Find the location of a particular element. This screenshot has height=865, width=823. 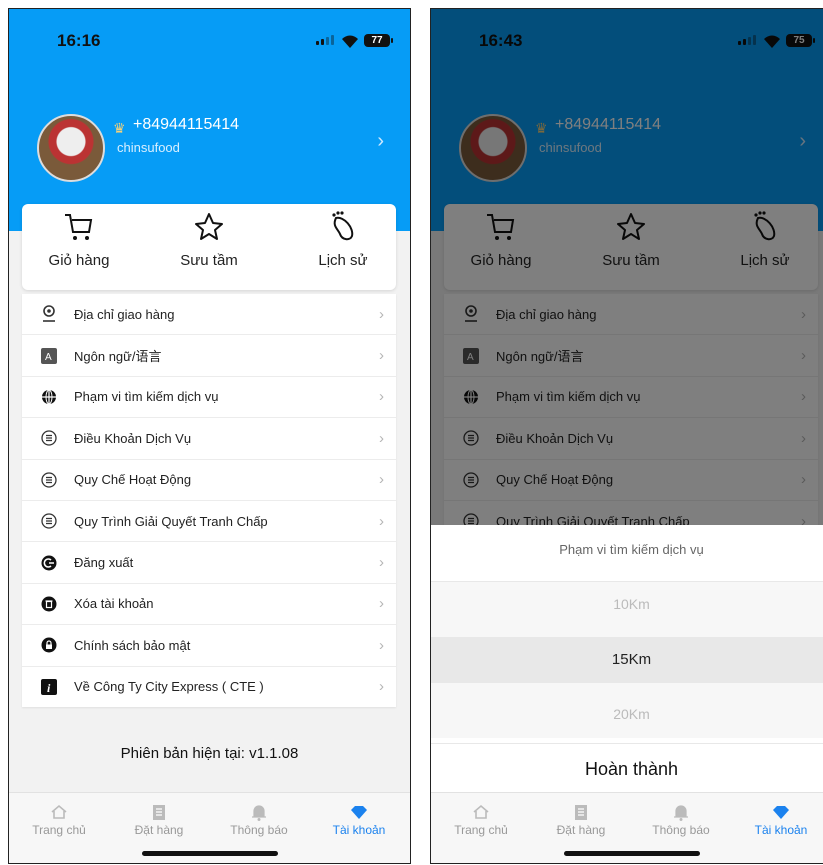

location-pin-icon is located at coordinates (49, 314).